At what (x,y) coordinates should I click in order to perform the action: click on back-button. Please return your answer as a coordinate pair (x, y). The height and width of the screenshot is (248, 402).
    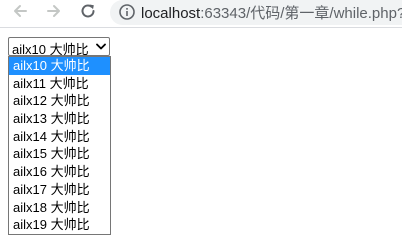
    Looking at the image, I should click on (20, 11).